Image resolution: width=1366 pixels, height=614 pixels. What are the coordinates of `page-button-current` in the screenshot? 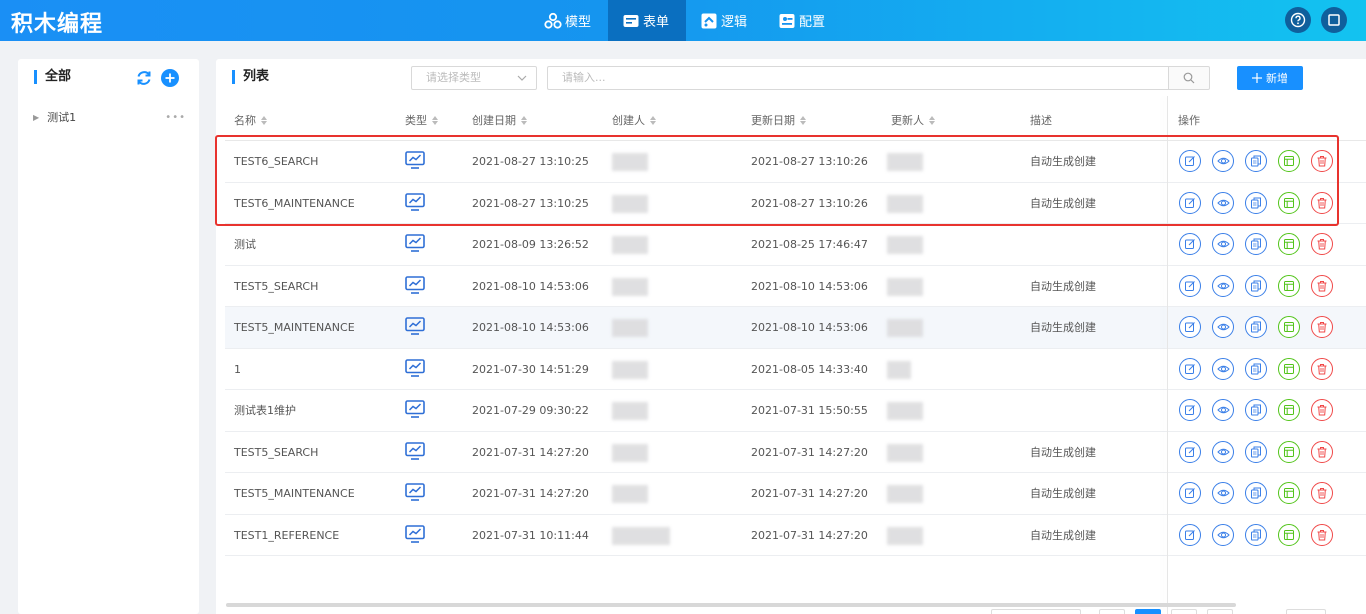 It's located at (1148, 611).